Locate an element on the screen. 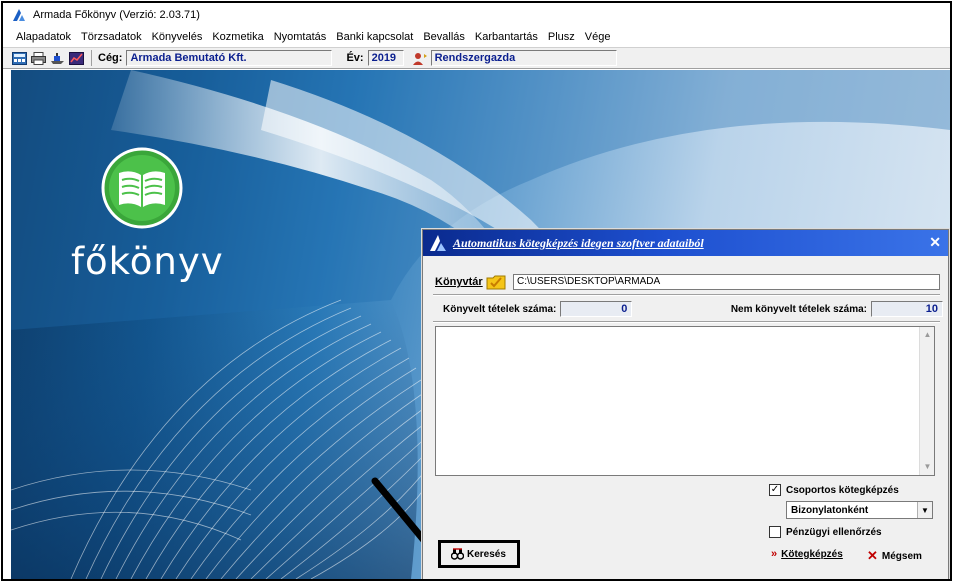 The height and width of the screenshot is (582, 953). csoportos-checkbox: ✓ is located at coordinates (775, 490).